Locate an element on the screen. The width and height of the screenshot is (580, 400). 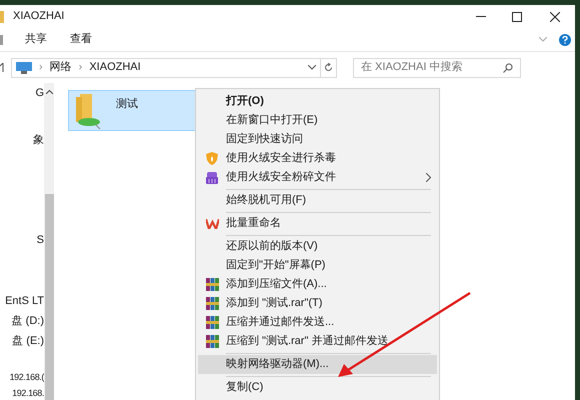
menu-item: 使用火绒安全进行杀毒 is located at coordinates (317, 158).